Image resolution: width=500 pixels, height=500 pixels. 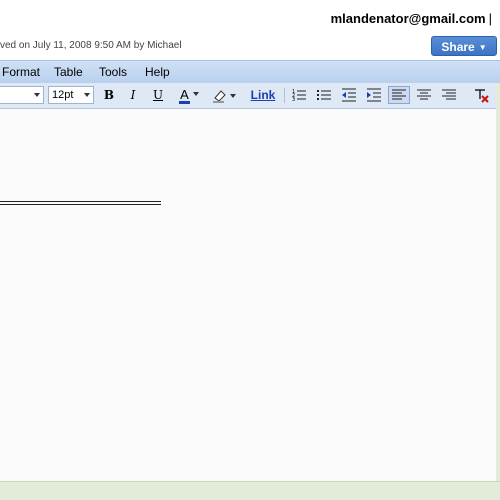 I want to click on align-center-icon, so click(x=424, y=94).